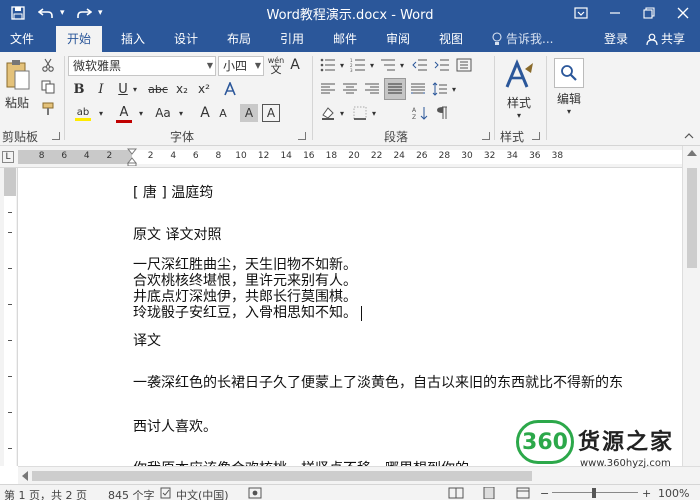 The width and height of the screenshot is (700, 500). Describe the element at coordinates (45, 493) in the screenshot. I see `page-count: 第 1 页，共 2 页` at that location.